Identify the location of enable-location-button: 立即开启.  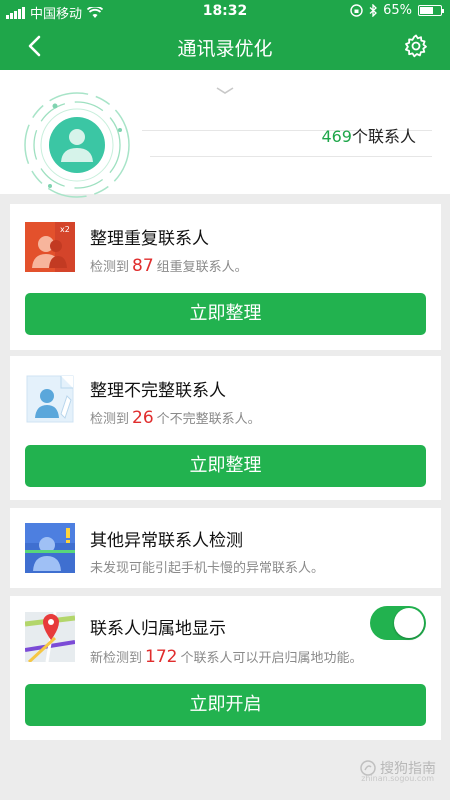
(225, 705).